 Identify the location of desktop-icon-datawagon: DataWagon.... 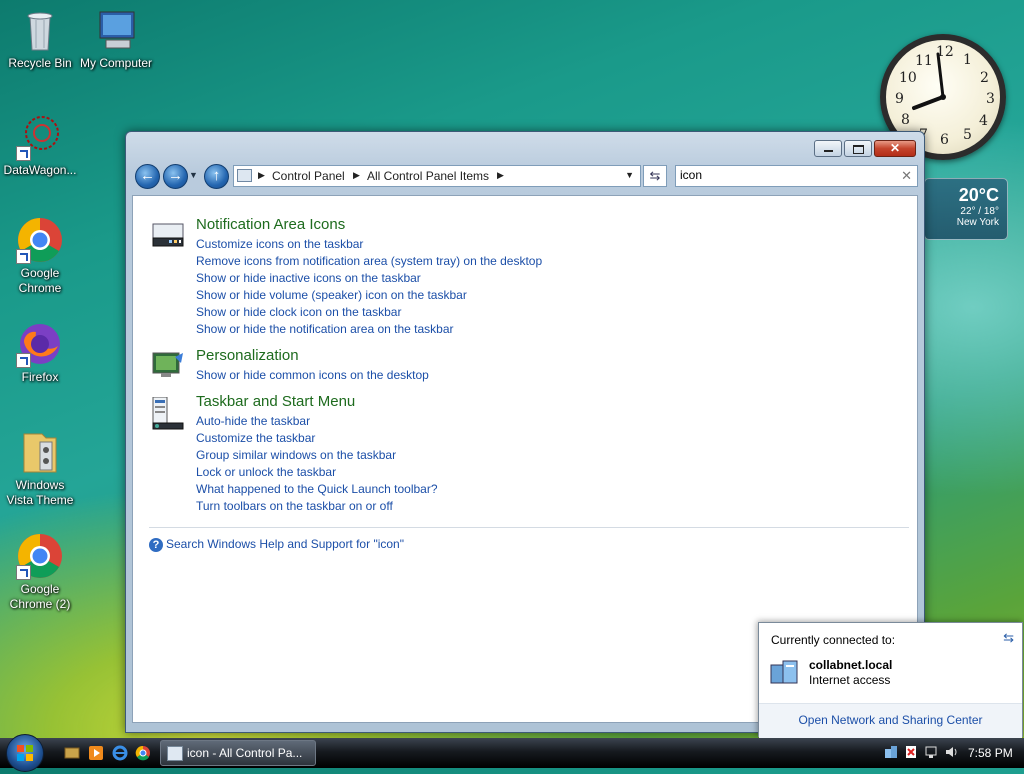
(40, 145).